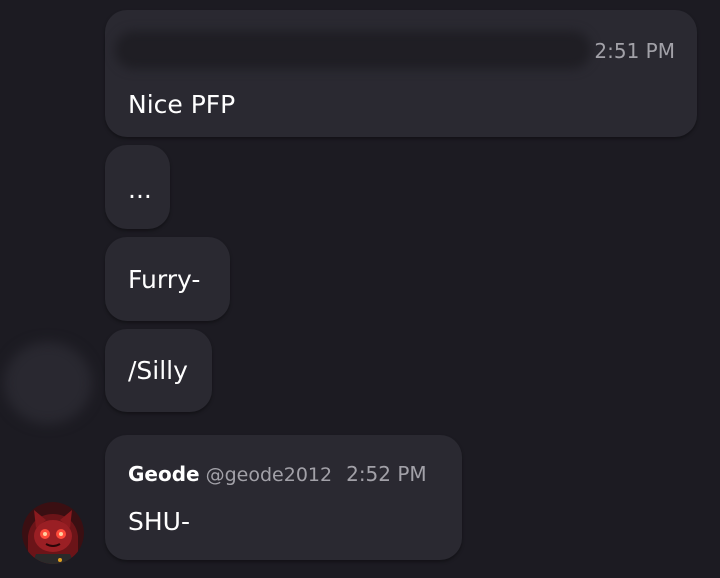 This screenshot has height=578, width=720. Describe the element at coordinates (164, 279) in the screenshot. I see `message-text: Furry-` at that location.